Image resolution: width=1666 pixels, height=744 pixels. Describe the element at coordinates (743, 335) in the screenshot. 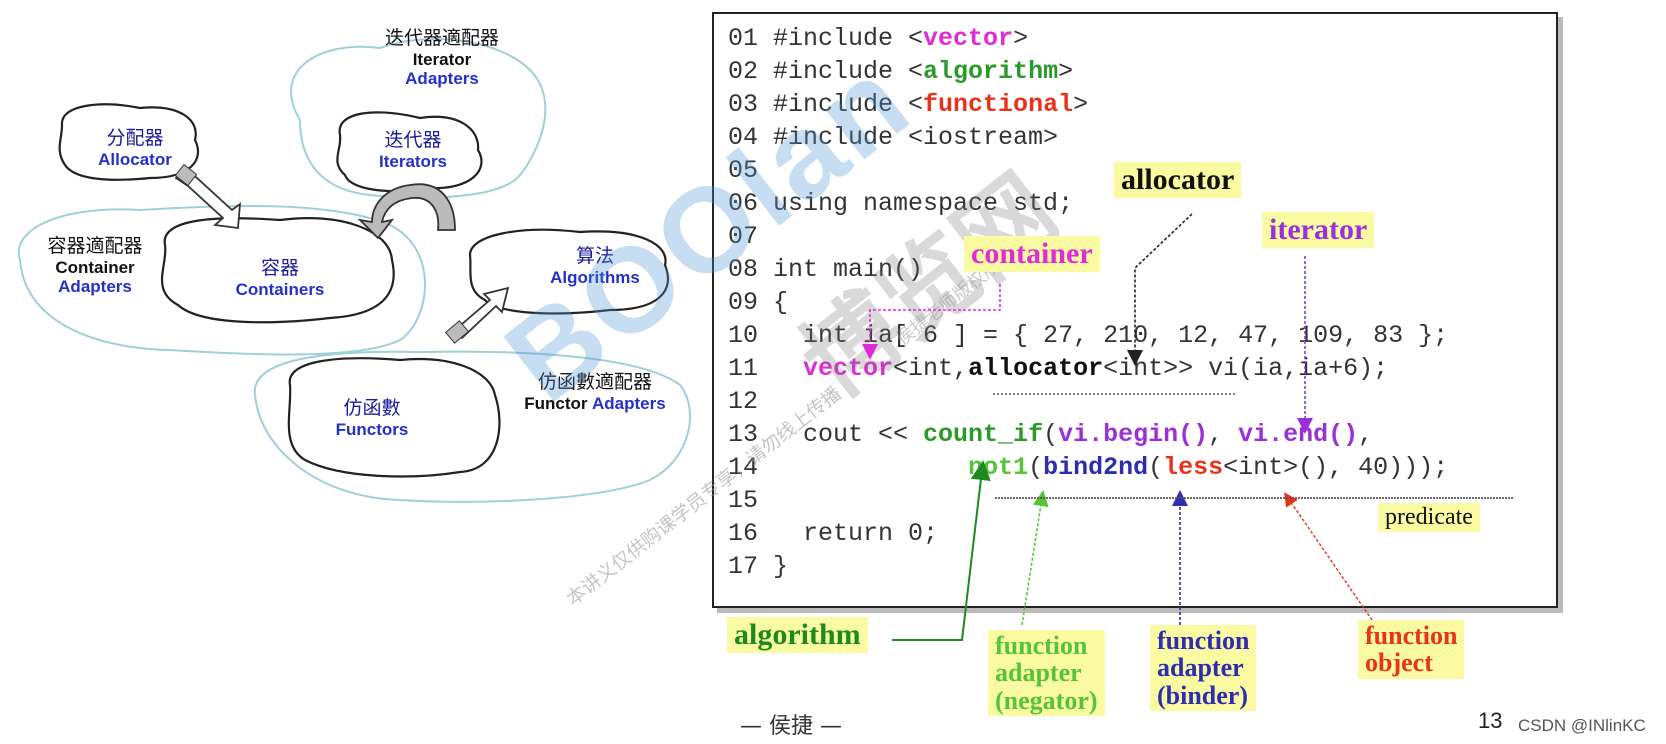

I see `line-number: 10` at that location.